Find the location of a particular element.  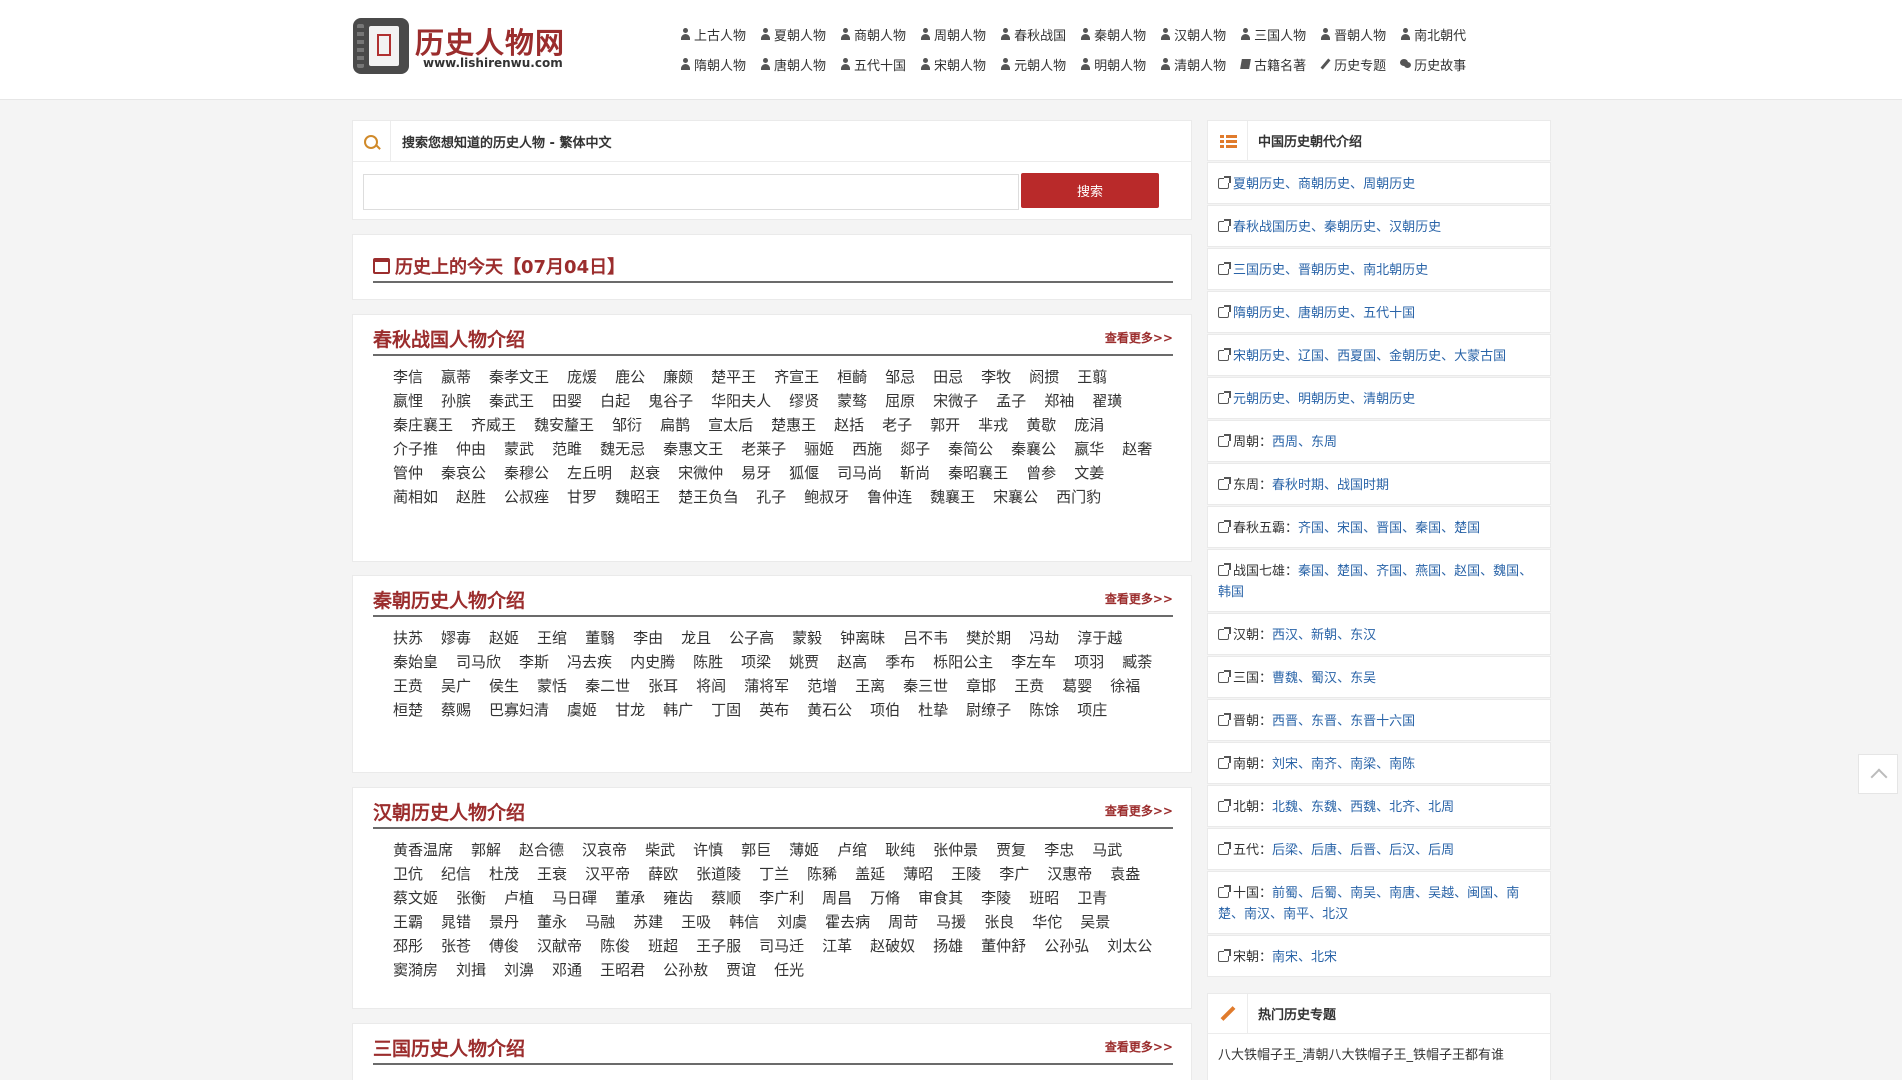

dynasty-link: 后晋 is located at coordinates (1363, 850).